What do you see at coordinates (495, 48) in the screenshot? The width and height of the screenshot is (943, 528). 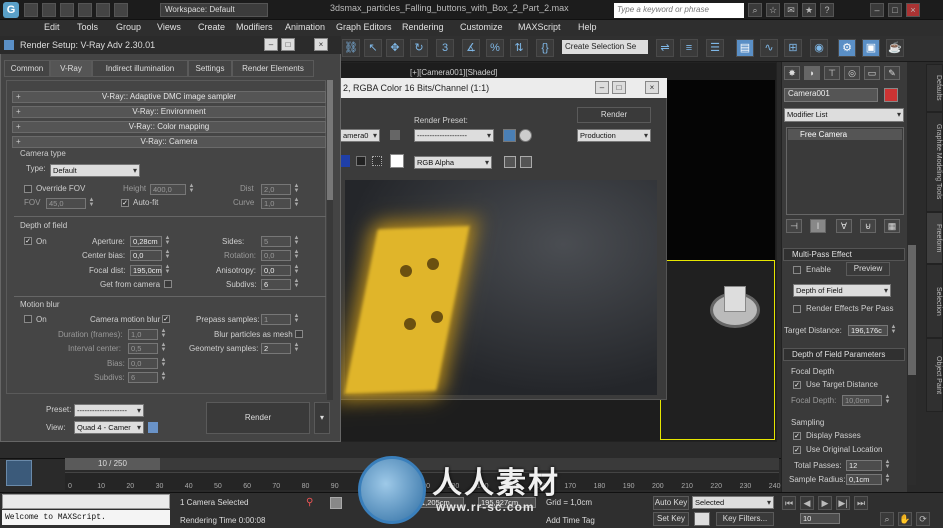 I see `percent-snap-icon: %` at bounding box center [495, 48].